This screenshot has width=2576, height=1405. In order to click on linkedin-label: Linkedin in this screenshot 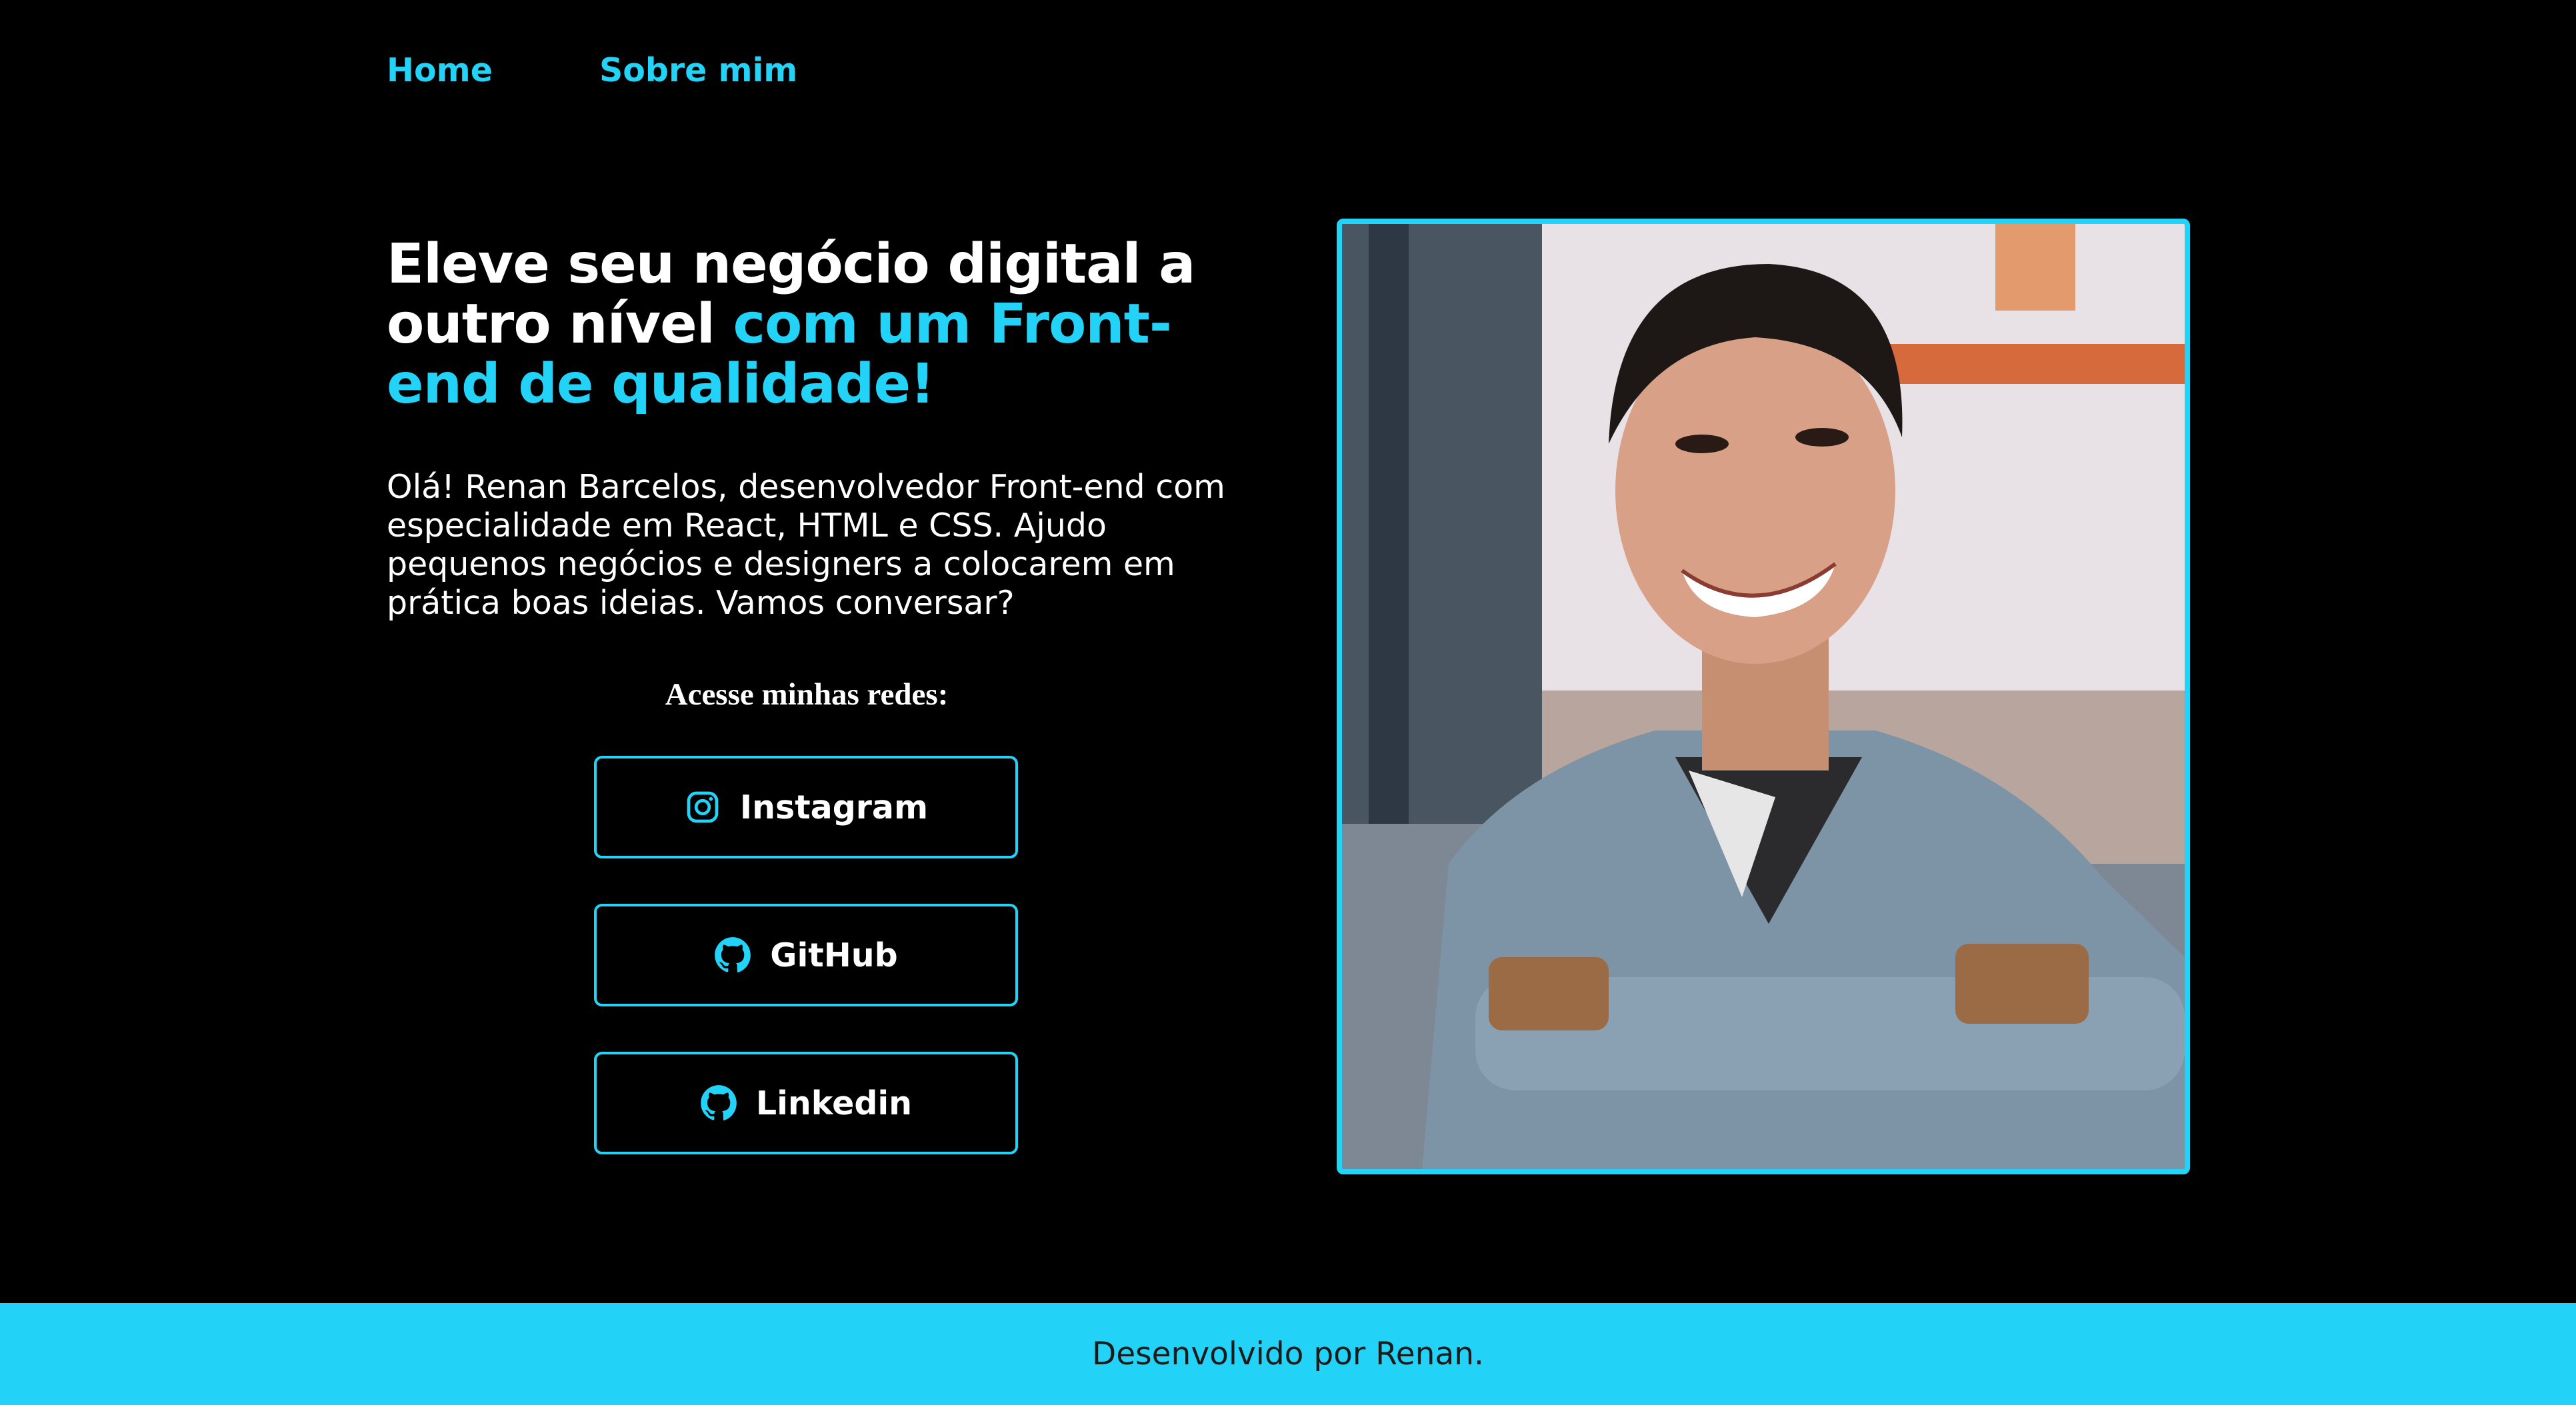, I will do `click(834, 1103)`.